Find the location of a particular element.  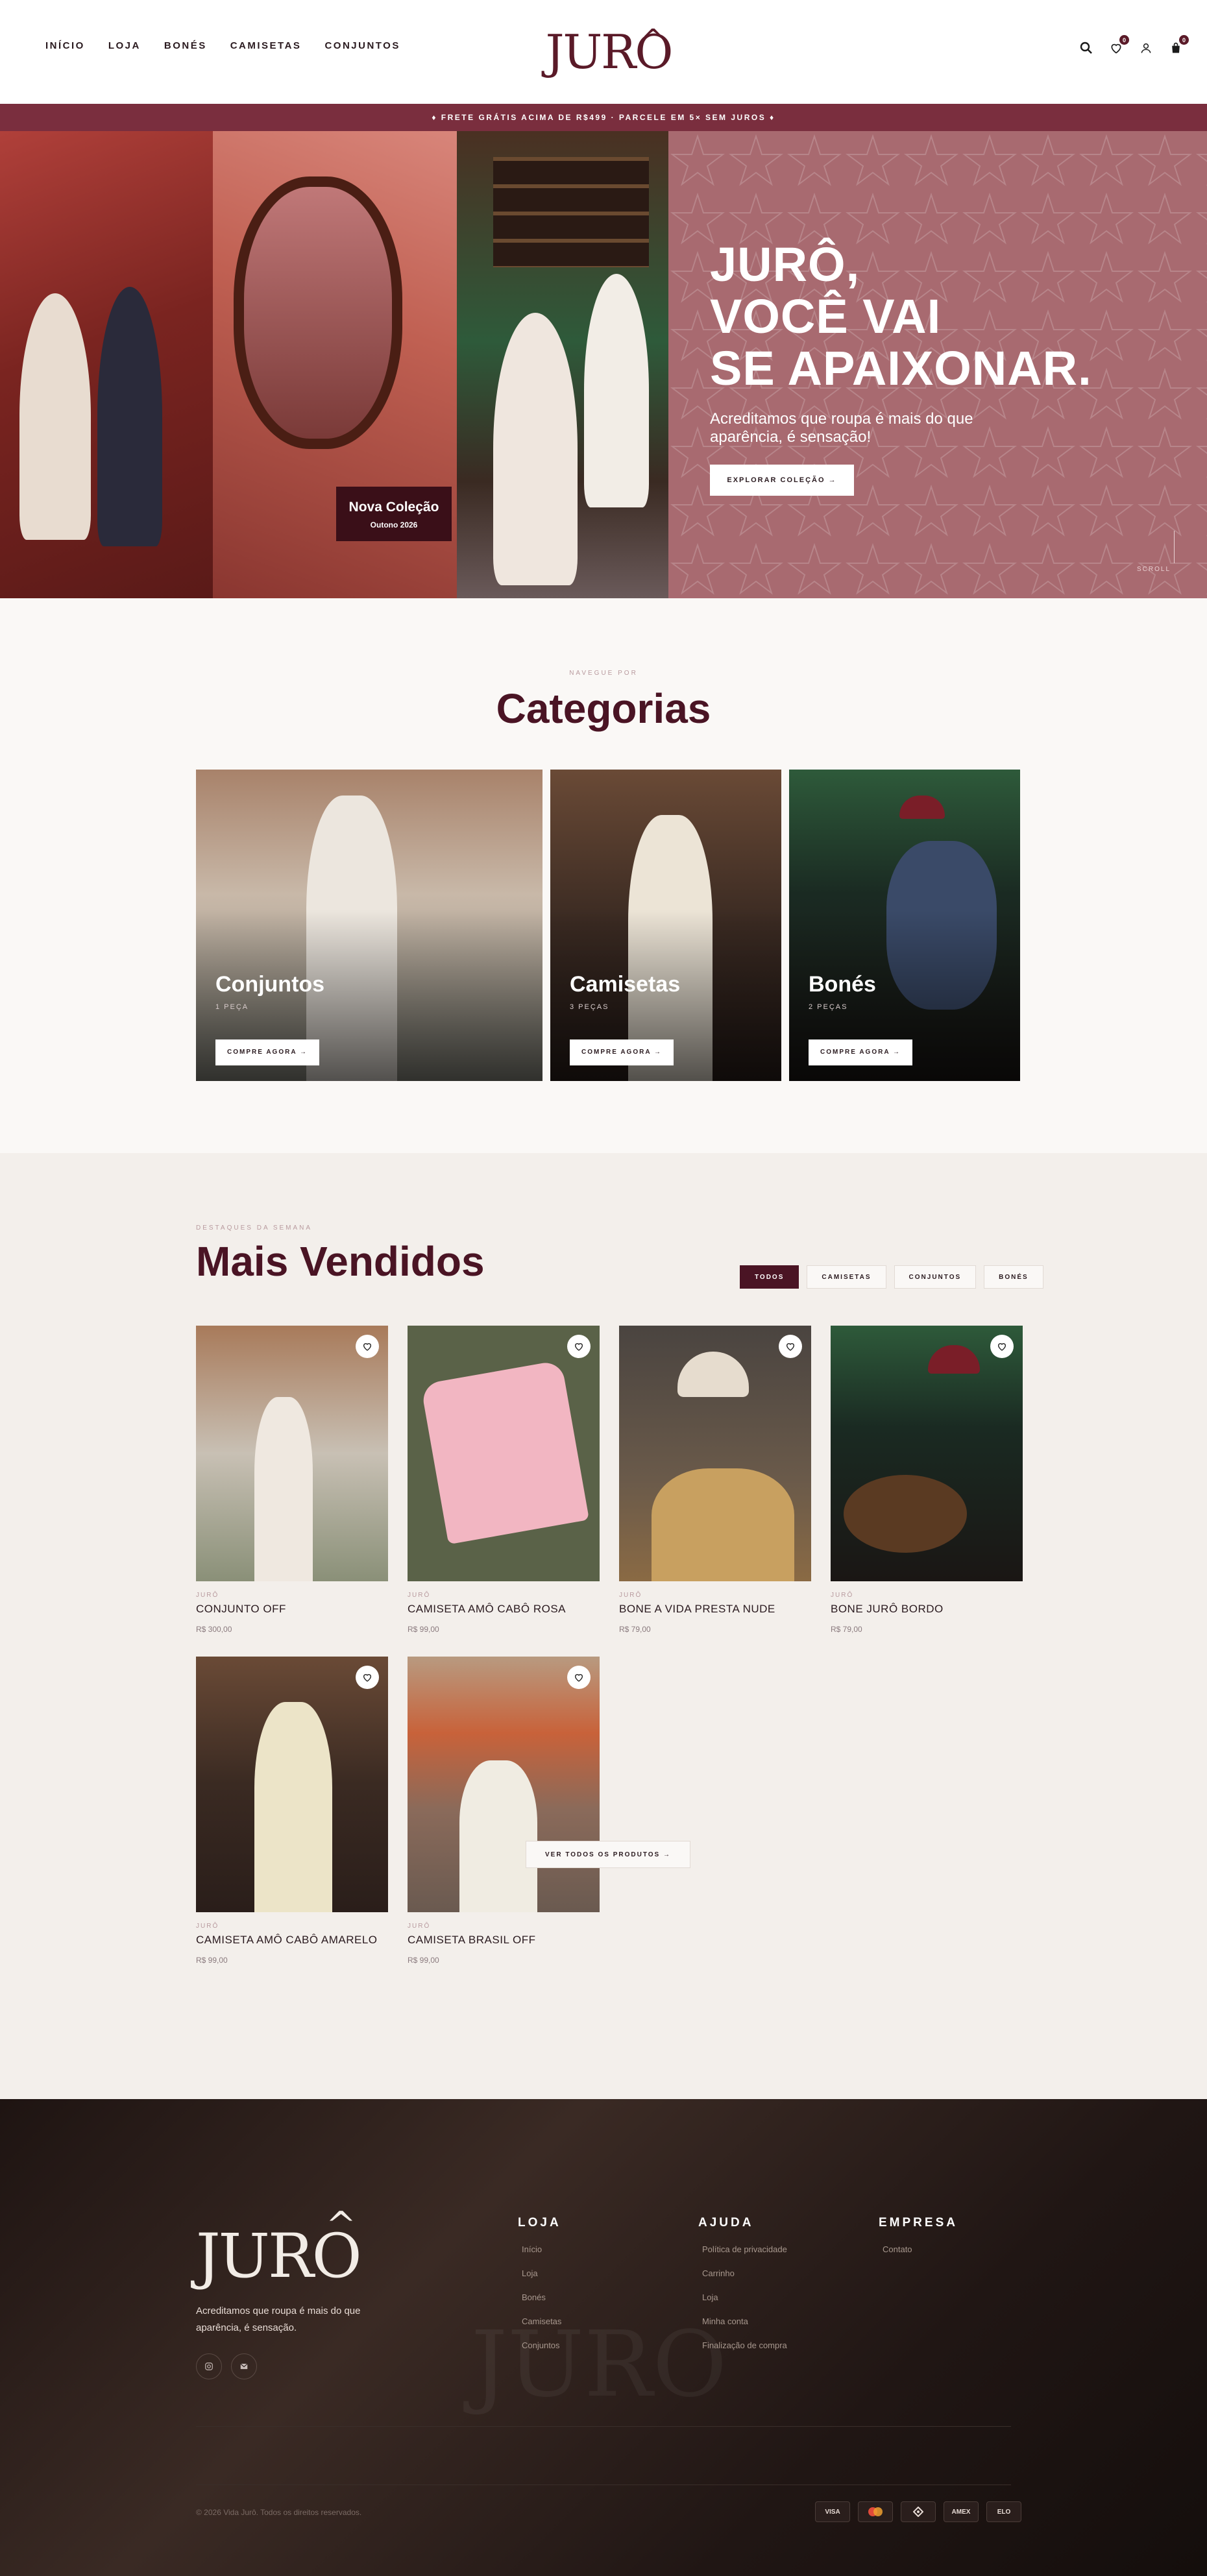

footer-link: Política de privacidade is located at coordinates (744, 2249).